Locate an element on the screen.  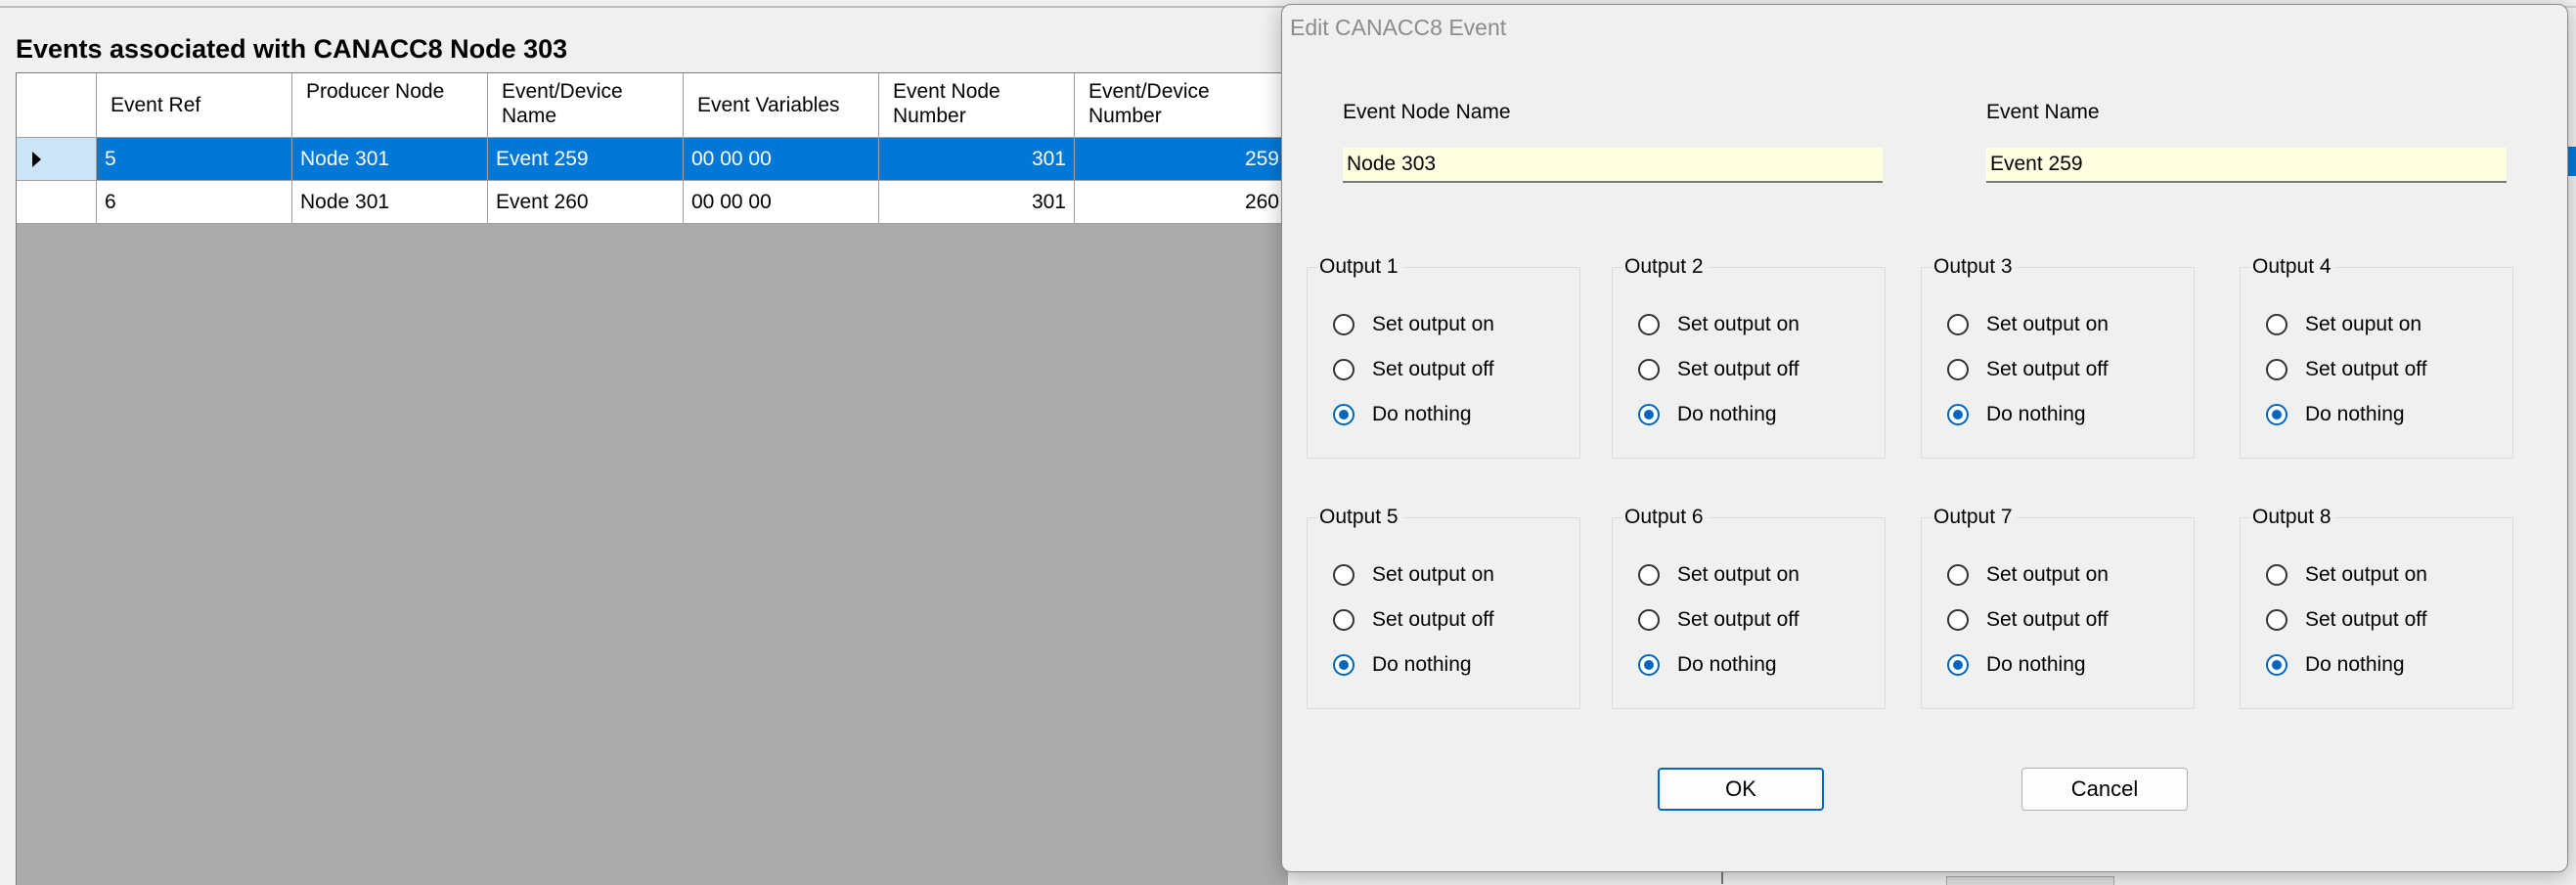
ok-button: OK is located at coordinates (1741, 789).